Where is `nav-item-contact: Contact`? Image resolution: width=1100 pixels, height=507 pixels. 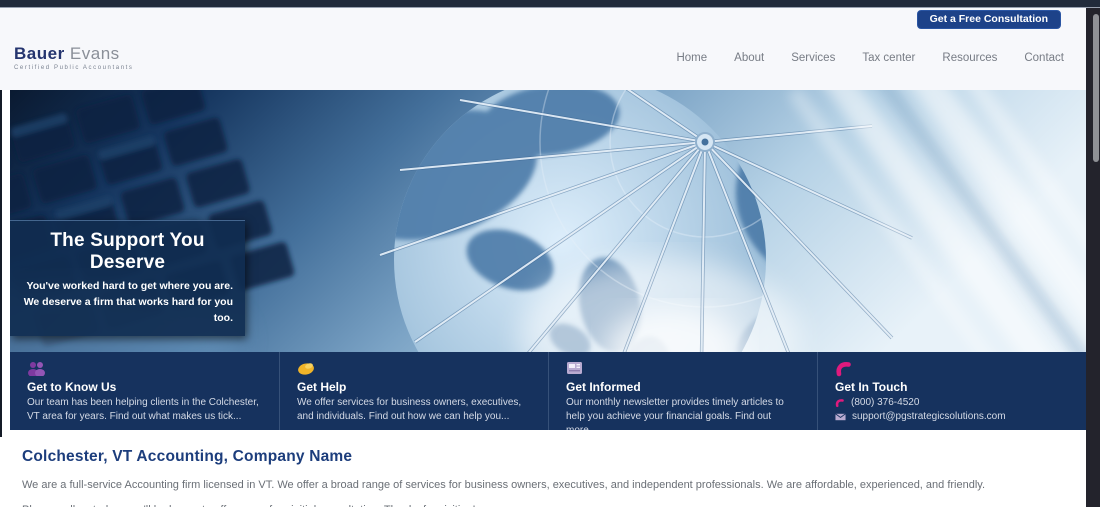 nav-item-contact: Contact is located at coordinates (1044, 58).